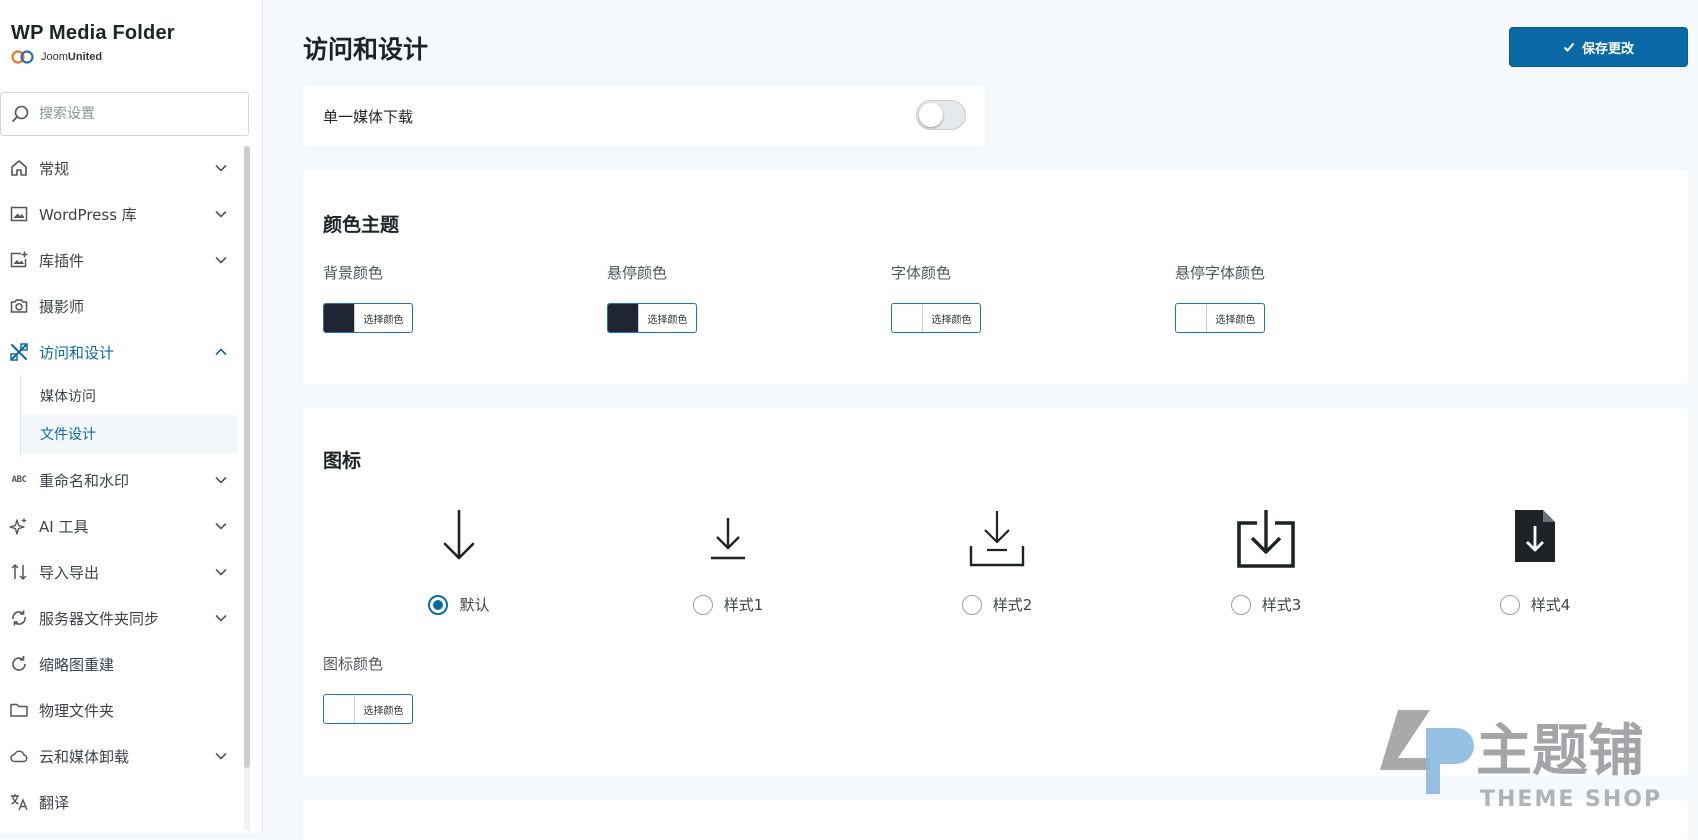  What do you see at coordinates (743, 605) in the screenshot?
I see `icon-option-label: 样式1` at bounding box center [743, 605].